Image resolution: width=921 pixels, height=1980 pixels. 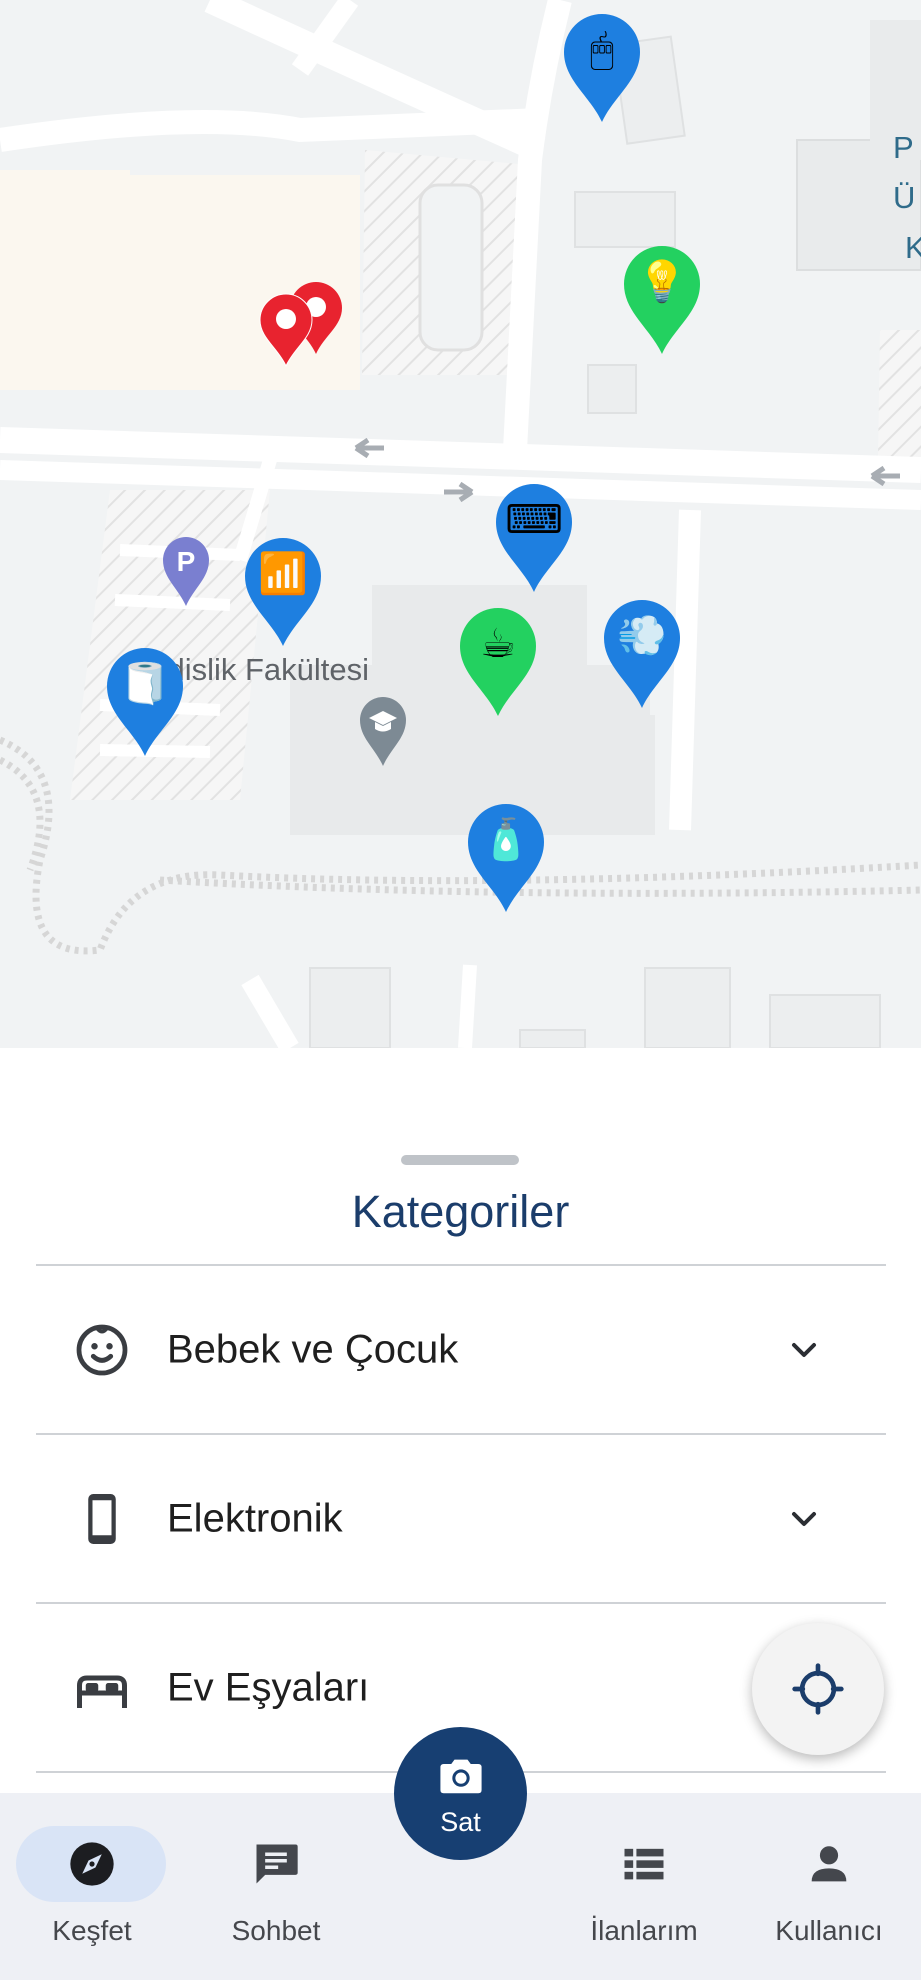 What do you see at coordinates (283, 574) in the screenshot?
I see `signal-icon: 📶` at bounding box center [283, 574].